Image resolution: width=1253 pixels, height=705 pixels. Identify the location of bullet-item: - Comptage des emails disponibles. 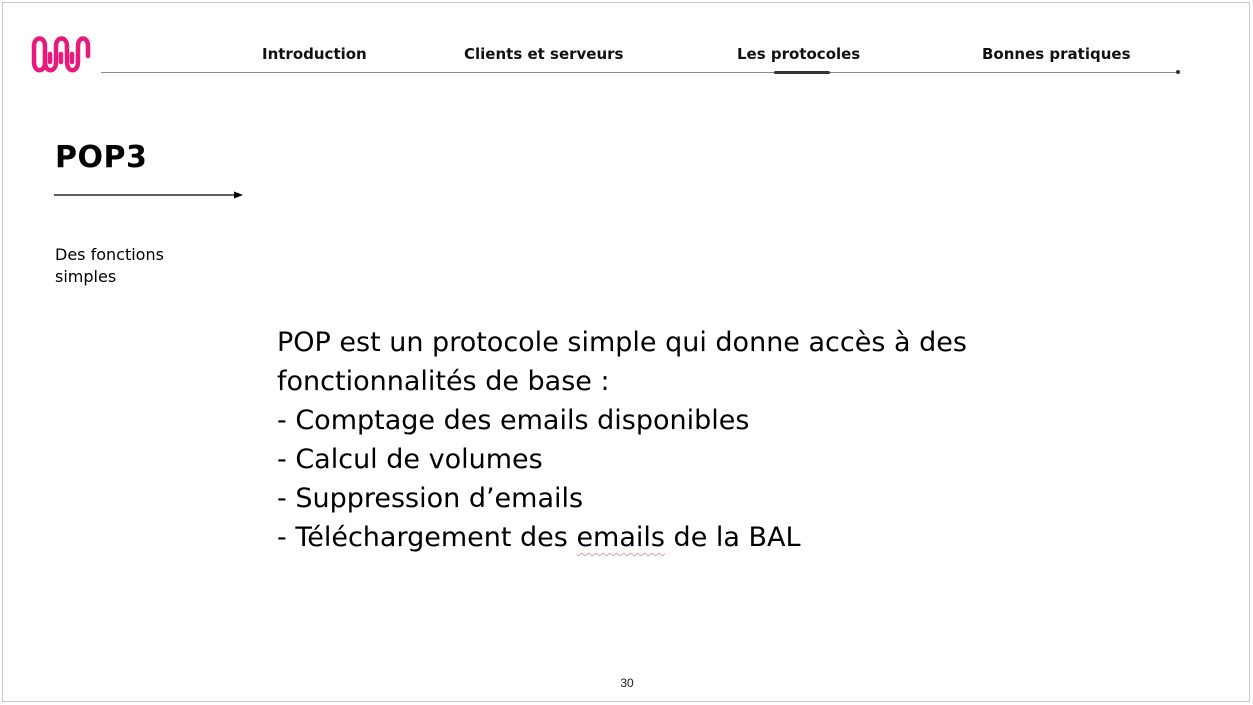
(513, 420).